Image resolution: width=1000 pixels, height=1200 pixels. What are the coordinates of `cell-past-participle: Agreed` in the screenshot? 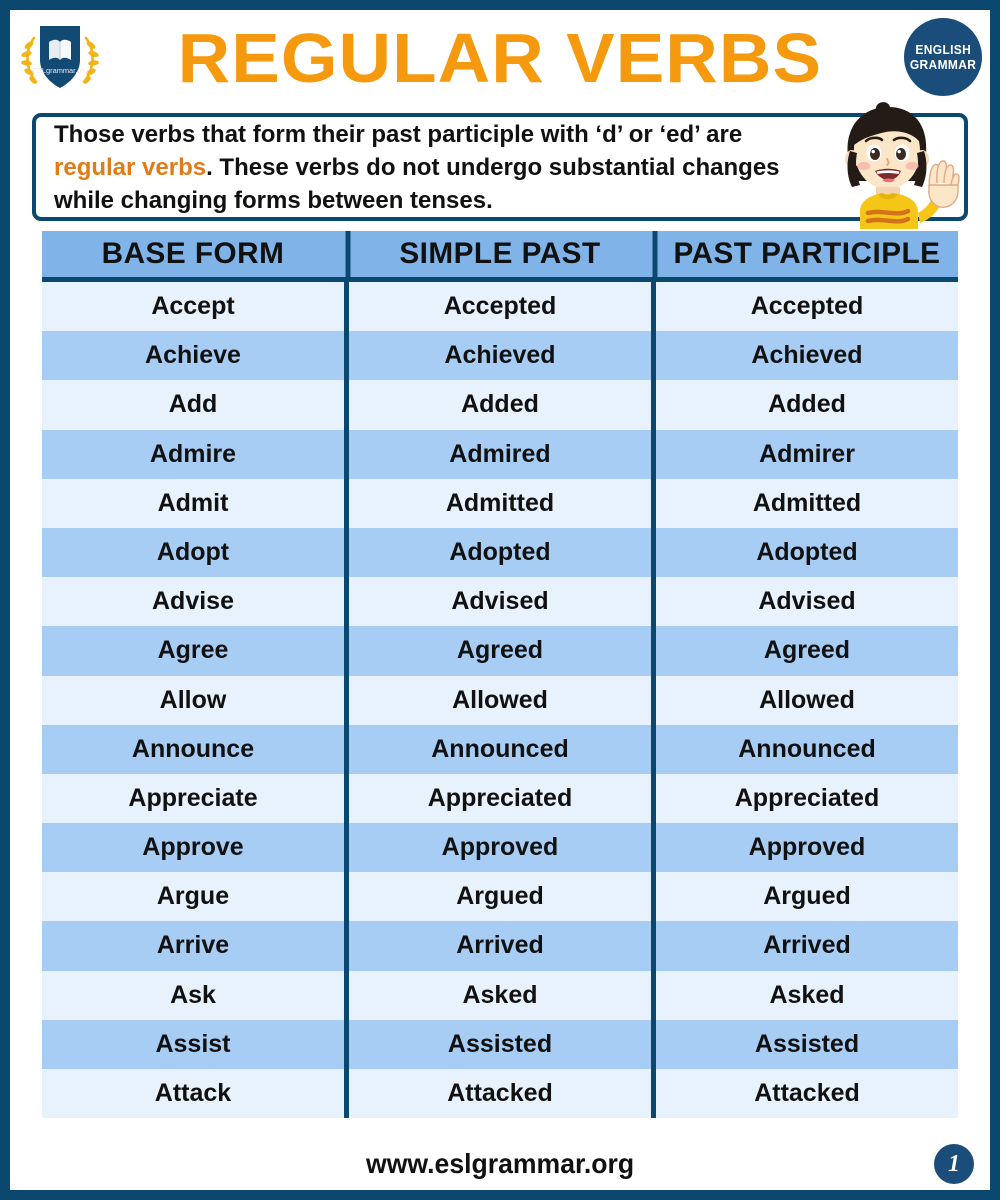 It's located at (804, 651).